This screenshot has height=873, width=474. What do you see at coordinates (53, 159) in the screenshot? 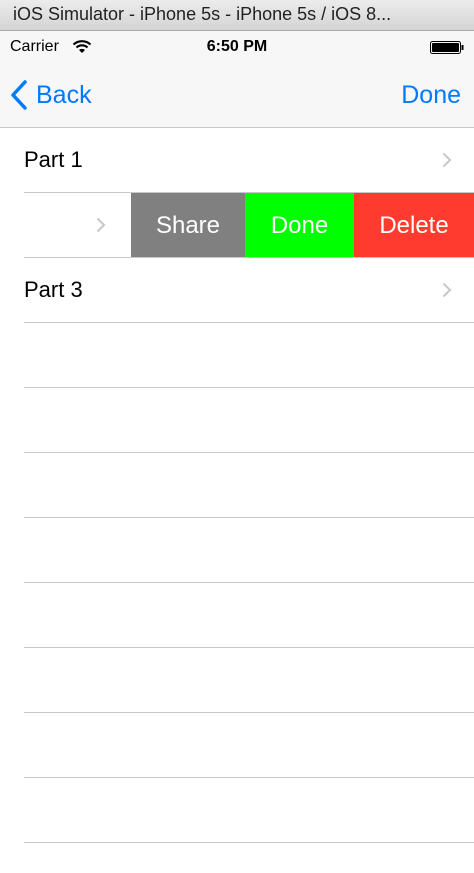
I see `row-label: Part 1` at bounding box center [53, 159].